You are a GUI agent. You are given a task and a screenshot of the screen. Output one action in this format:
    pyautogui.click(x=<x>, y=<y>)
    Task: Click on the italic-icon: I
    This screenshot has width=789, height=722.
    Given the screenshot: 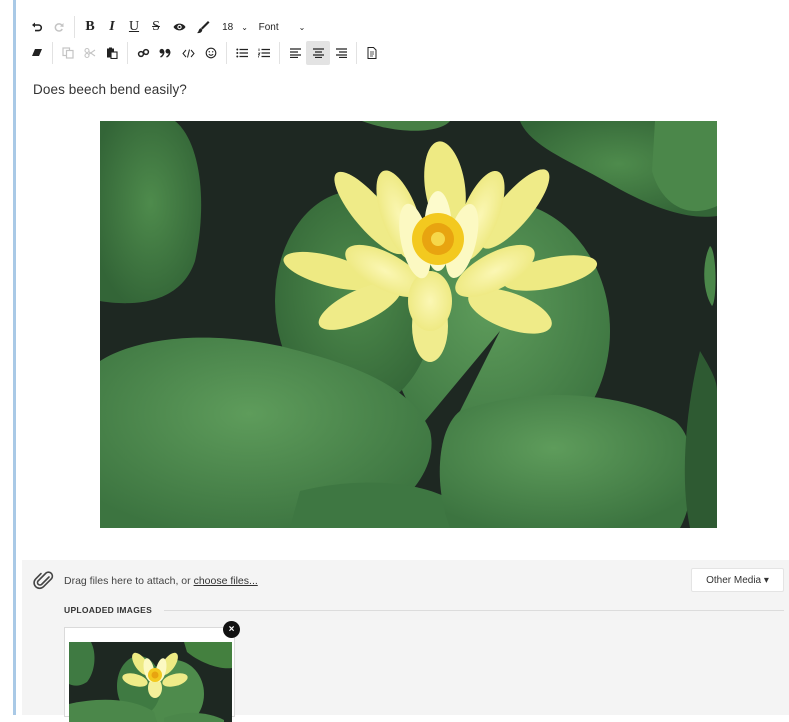 What is the action you would take?
    pyautogui.click(x=112, y=26)
    